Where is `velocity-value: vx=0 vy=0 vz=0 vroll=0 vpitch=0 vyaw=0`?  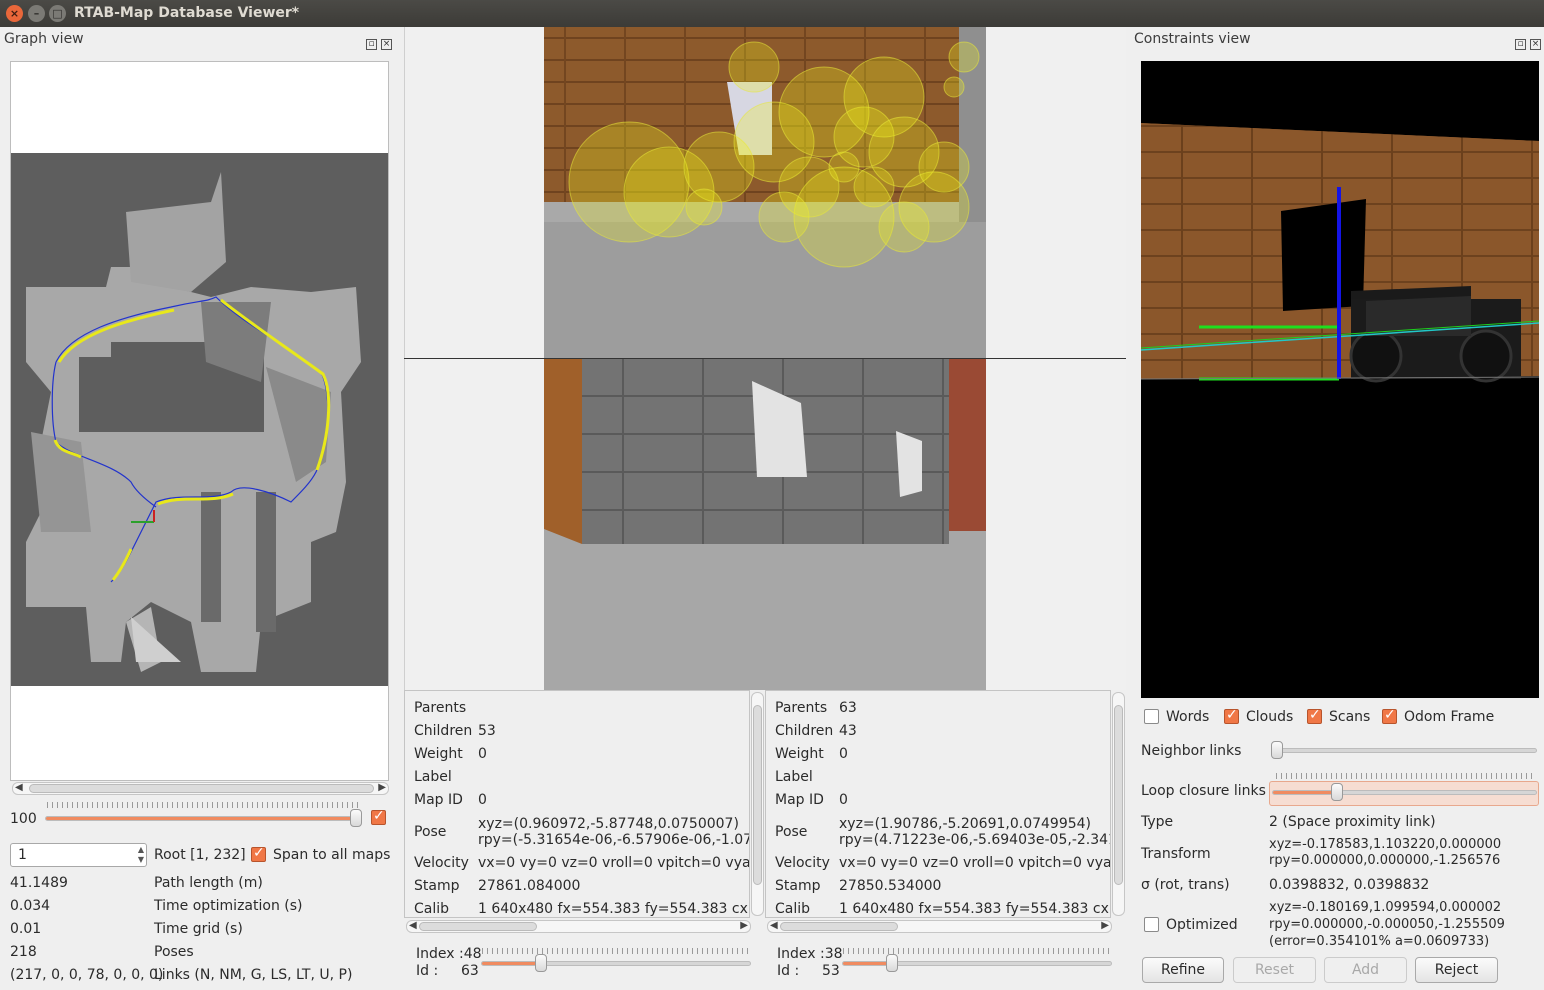
velocity-value: vx=0 vy=0 vz=0 vroll=0 vpitch=0 vyaw=0 is located at coordinates (614, 863).